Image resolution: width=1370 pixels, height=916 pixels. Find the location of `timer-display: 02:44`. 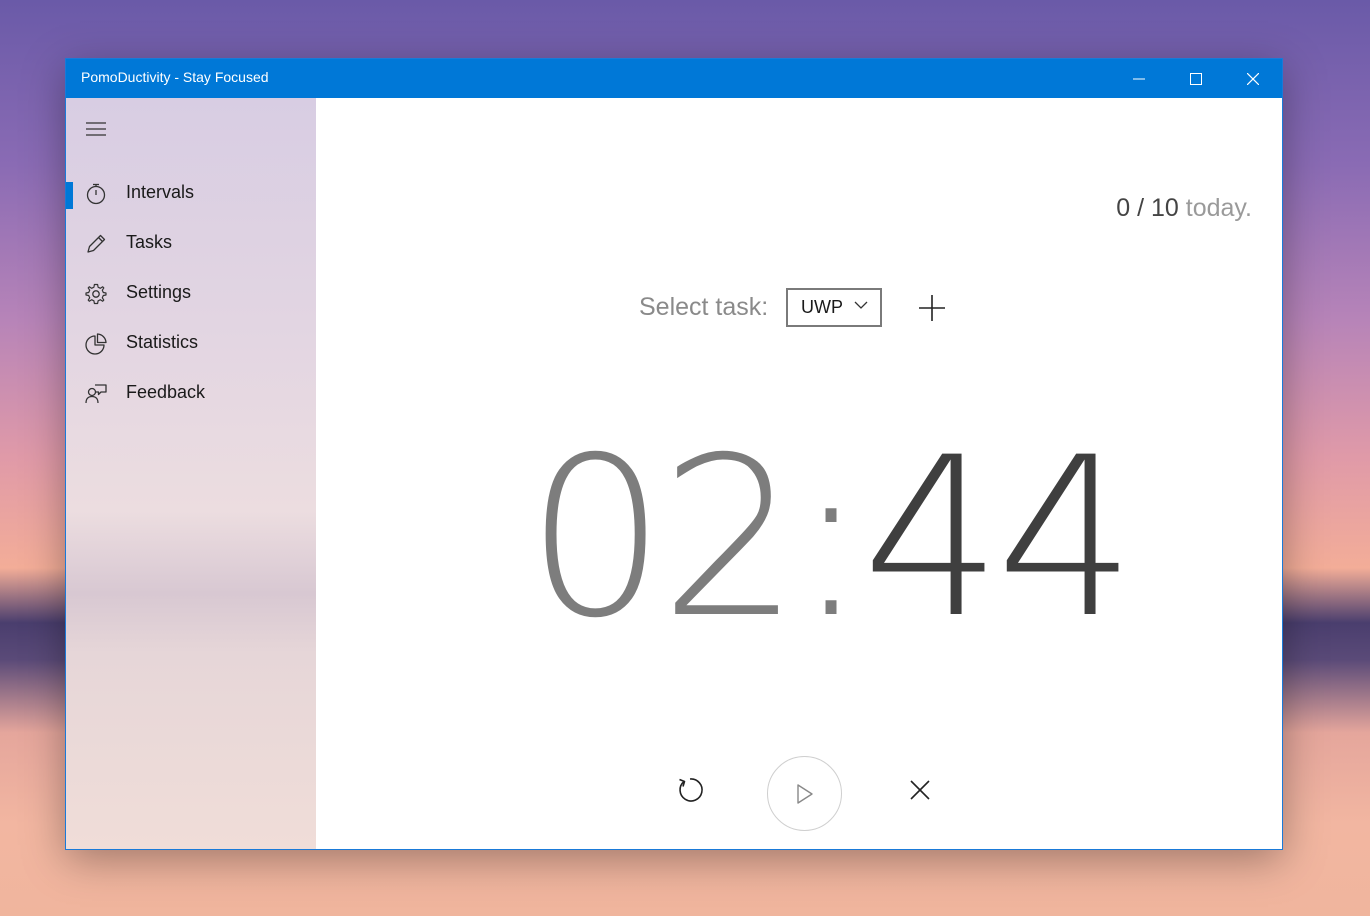

timer-display: 02:44 is located at coordinates (831, 538).